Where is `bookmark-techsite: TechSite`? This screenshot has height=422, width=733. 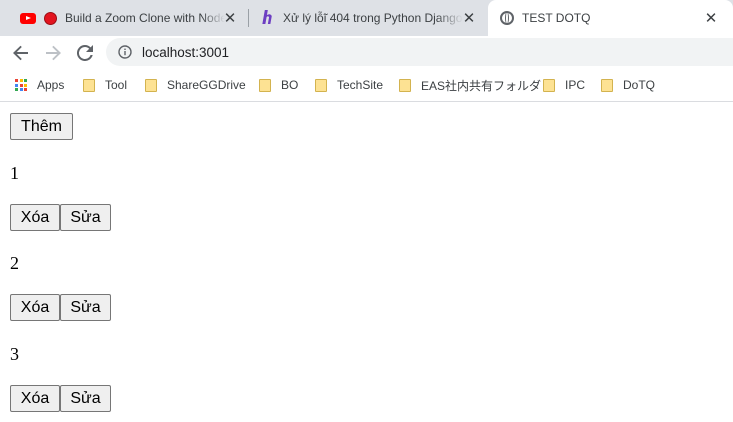
bookmark-techsite: TechSite is located at coordinates (349, 85).